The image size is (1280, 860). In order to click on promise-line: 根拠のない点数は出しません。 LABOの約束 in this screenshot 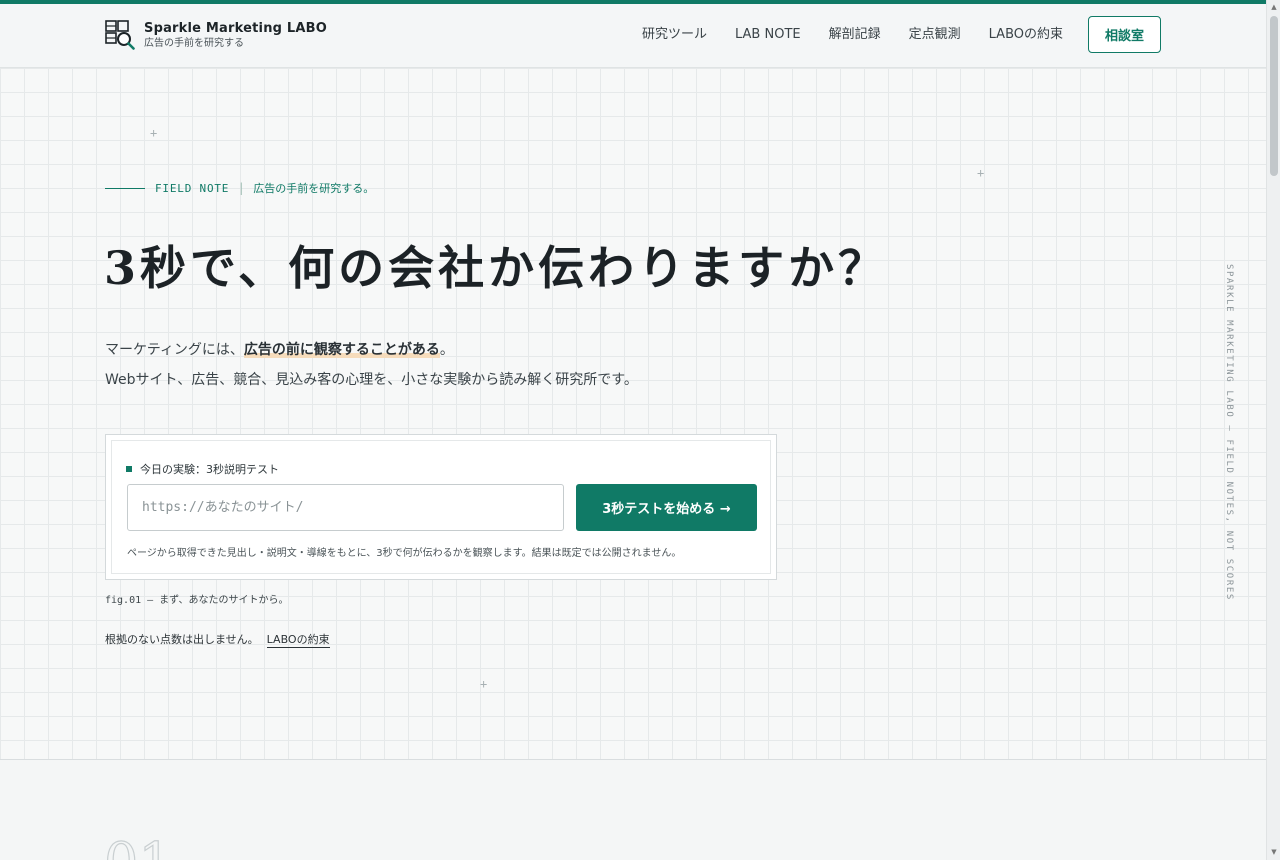, I will do `click(217, 639)`.